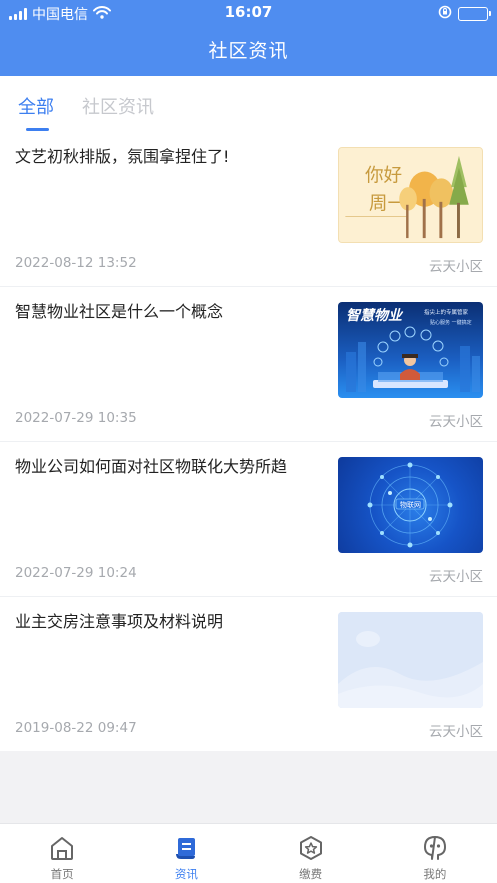 The width and height of the screenshot is (497, 883). What do you see at coordinates (311, 874) in the screenshot?
I see `nav-label: 缴费` at bounding box center [311, 874].